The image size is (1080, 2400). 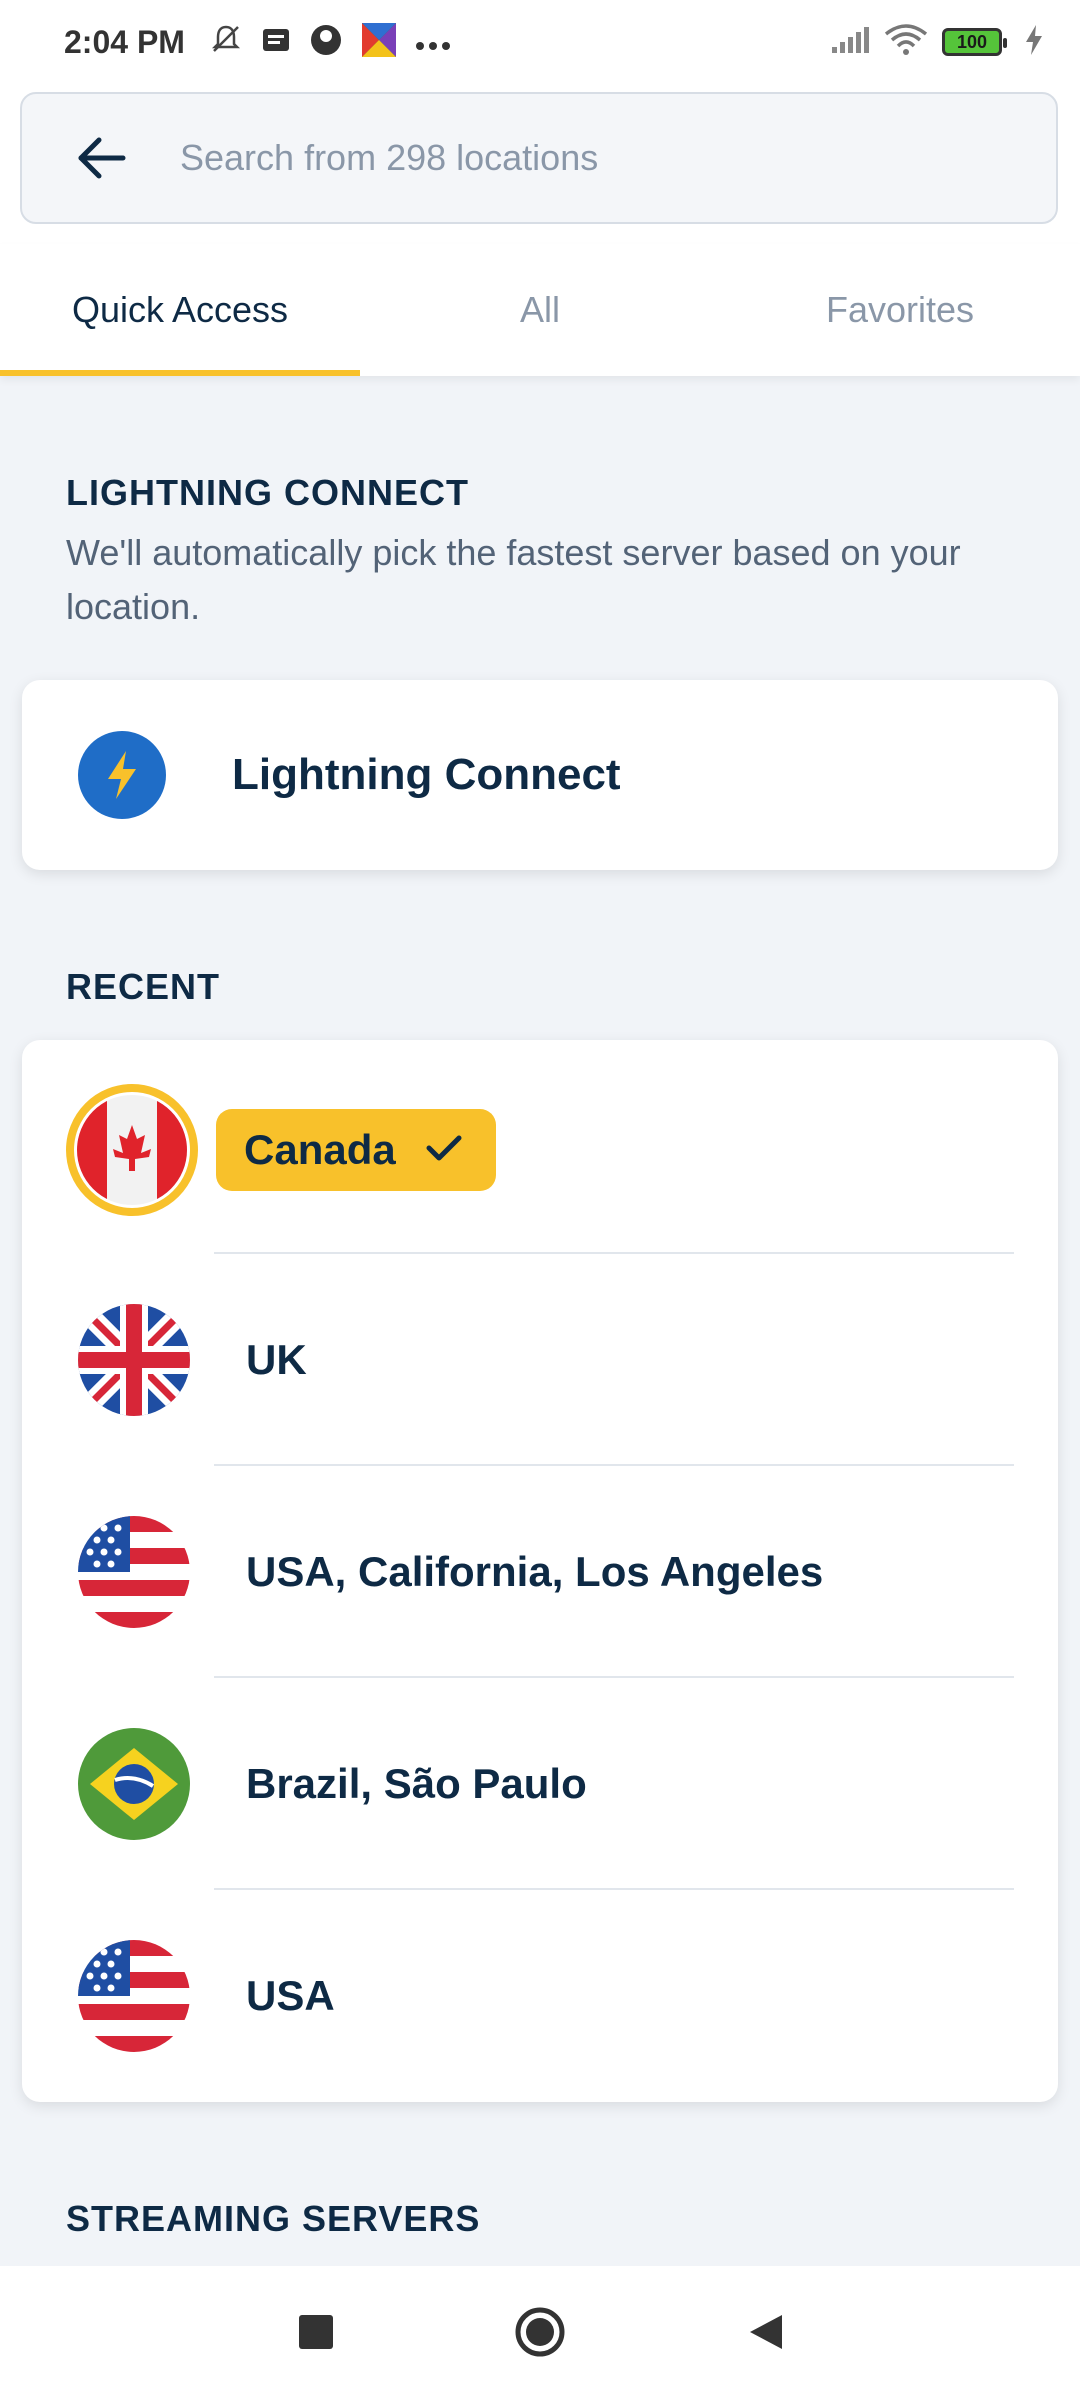 What do you see at coordinates (316, 2332) in the screenshot?
I see `recent-apps-button` at bounding box center [316, 2332].